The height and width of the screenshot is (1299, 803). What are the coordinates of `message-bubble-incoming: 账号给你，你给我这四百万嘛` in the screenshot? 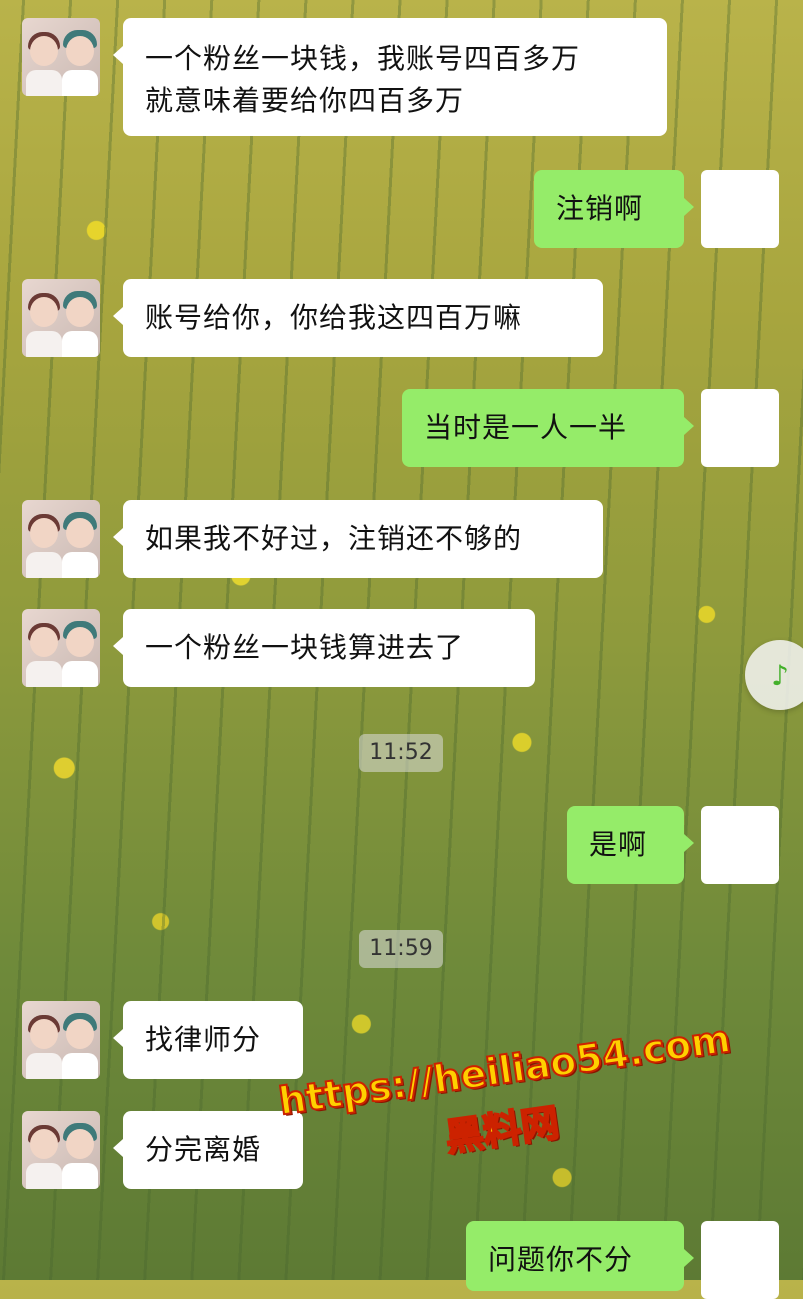 It's located at (358, 318).